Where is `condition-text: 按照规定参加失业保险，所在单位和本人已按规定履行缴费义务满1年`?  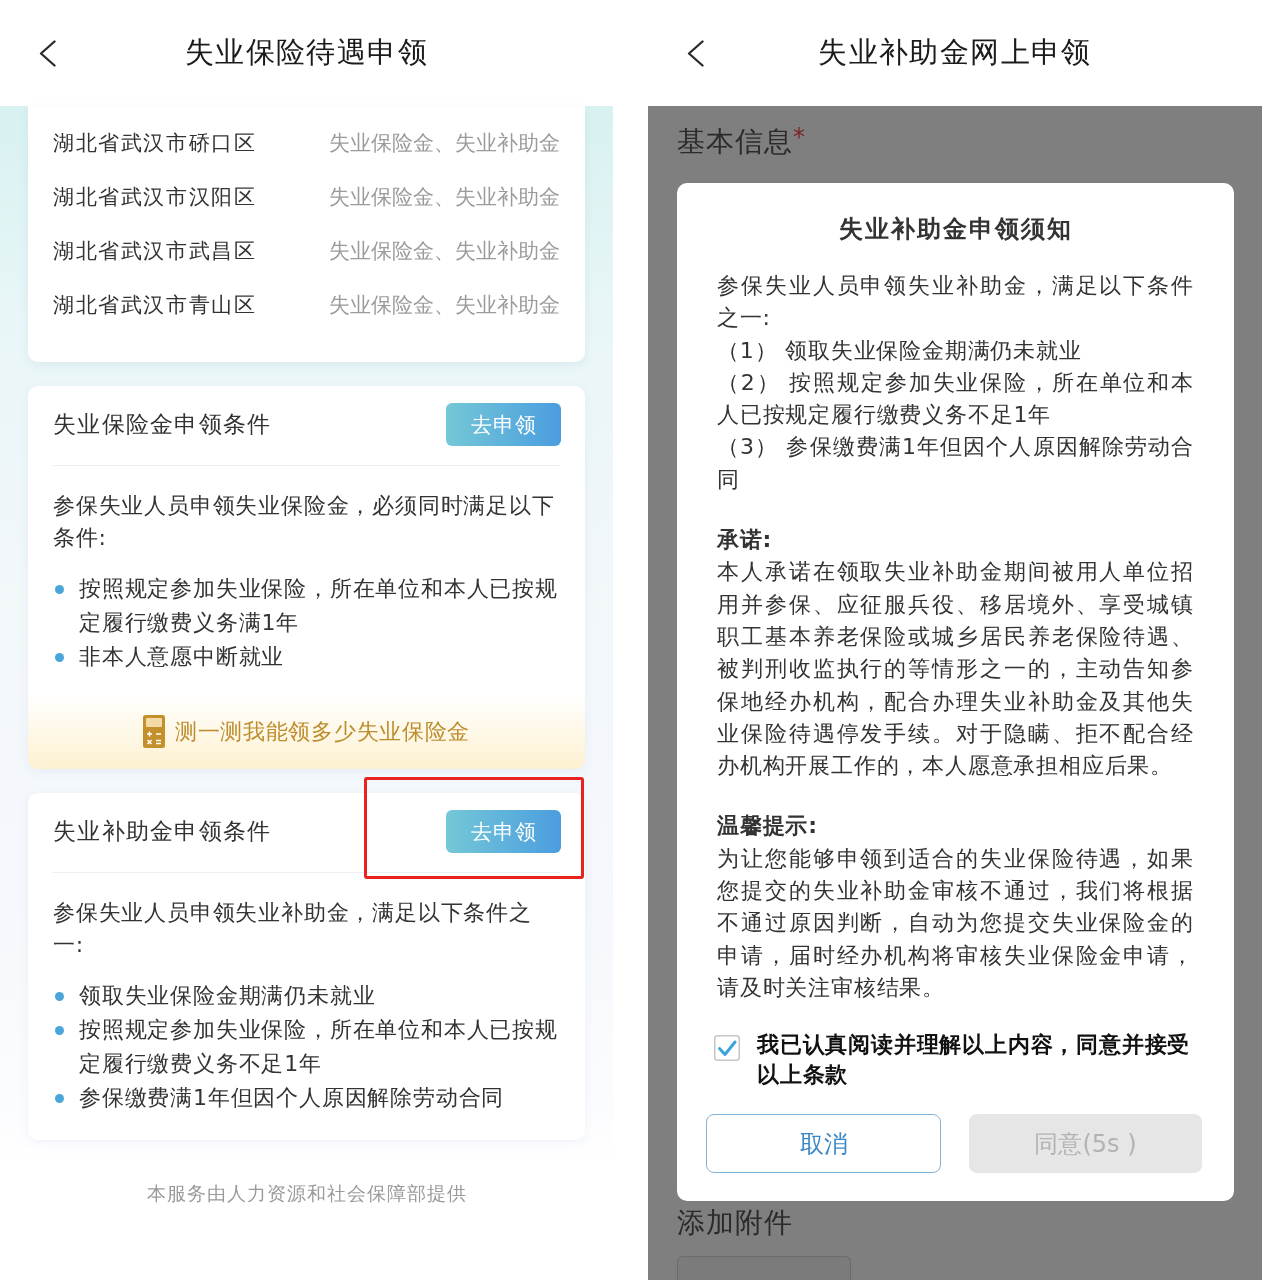
condition-text: 按照规定参加失业保险，所在单位和本人已按规定履行缴费义务满1年 is located at coordinates (319, 606).